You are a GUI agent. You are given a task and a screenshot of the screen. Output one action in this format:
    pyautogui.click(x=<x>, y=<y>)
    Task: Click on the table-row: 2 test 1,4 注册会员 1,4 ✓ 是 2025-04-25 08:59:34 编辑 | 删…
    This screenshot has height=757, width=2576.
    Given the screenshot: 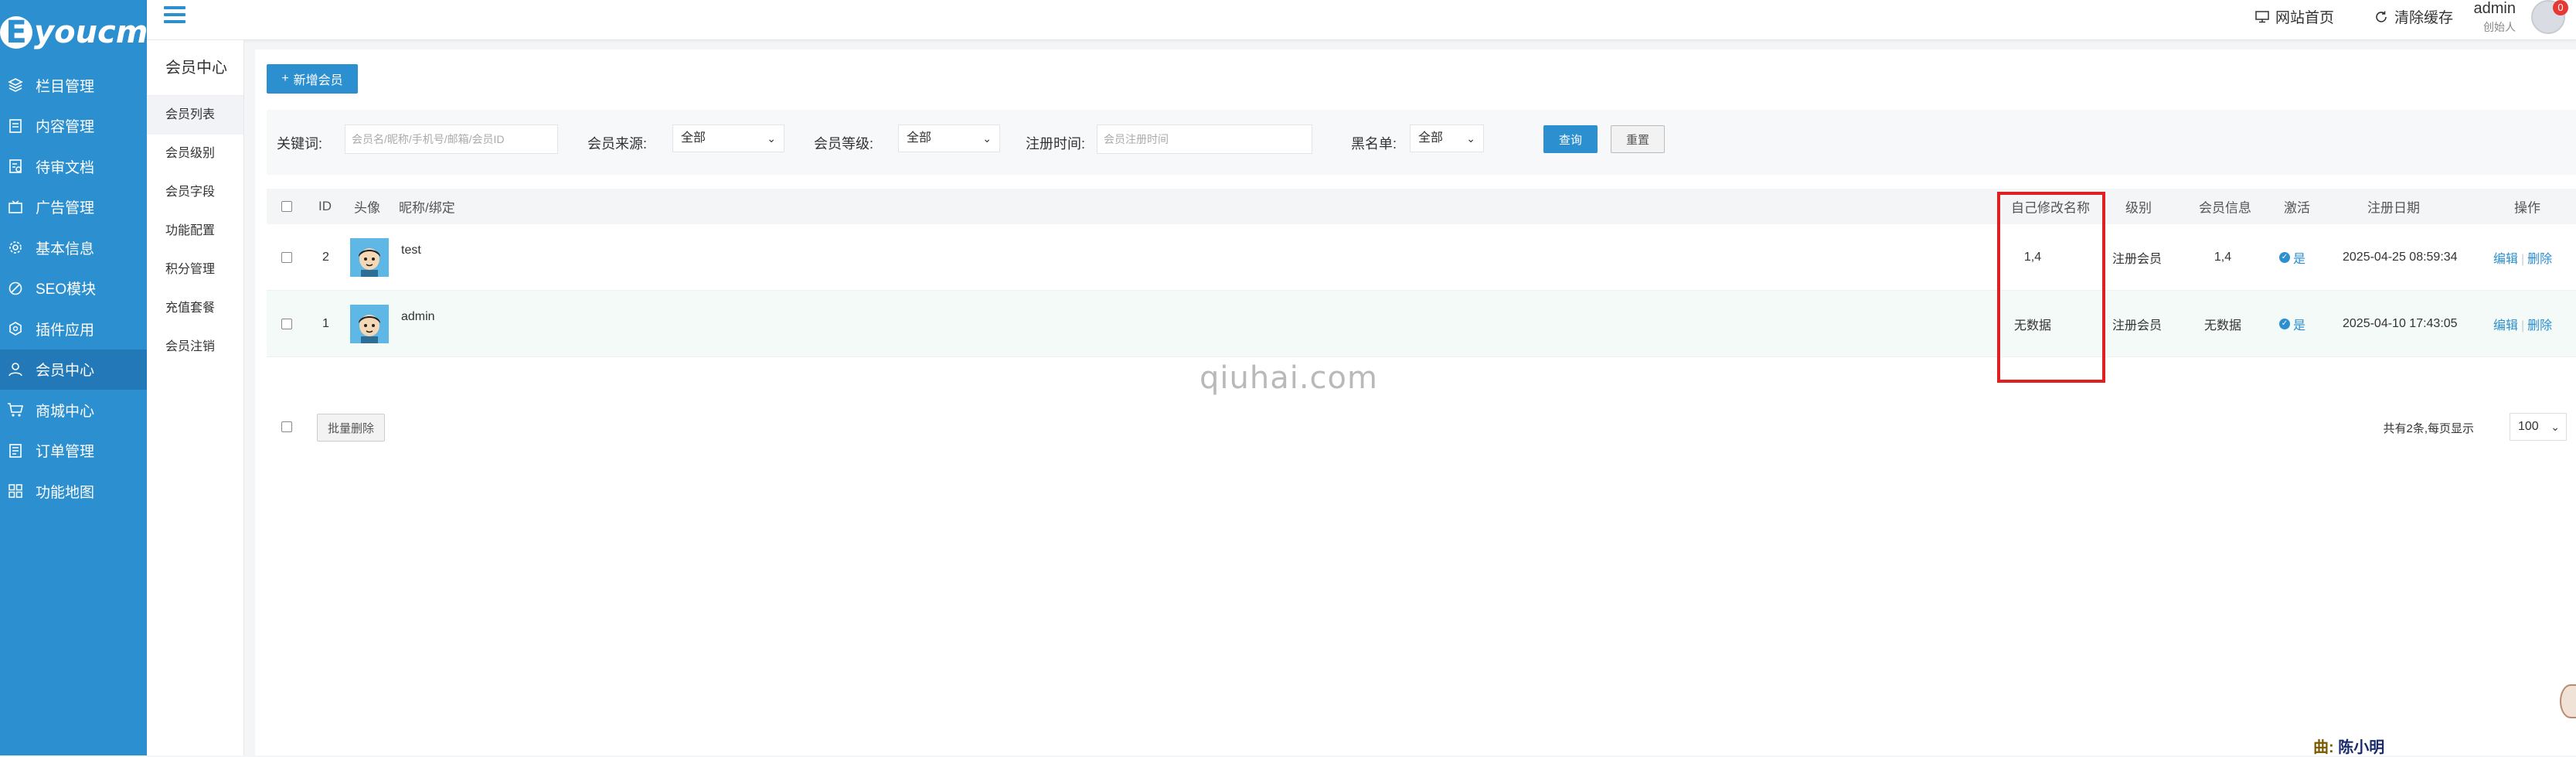 What is the action you would take?
    pyautogui.click(x=1421, y=257)
    